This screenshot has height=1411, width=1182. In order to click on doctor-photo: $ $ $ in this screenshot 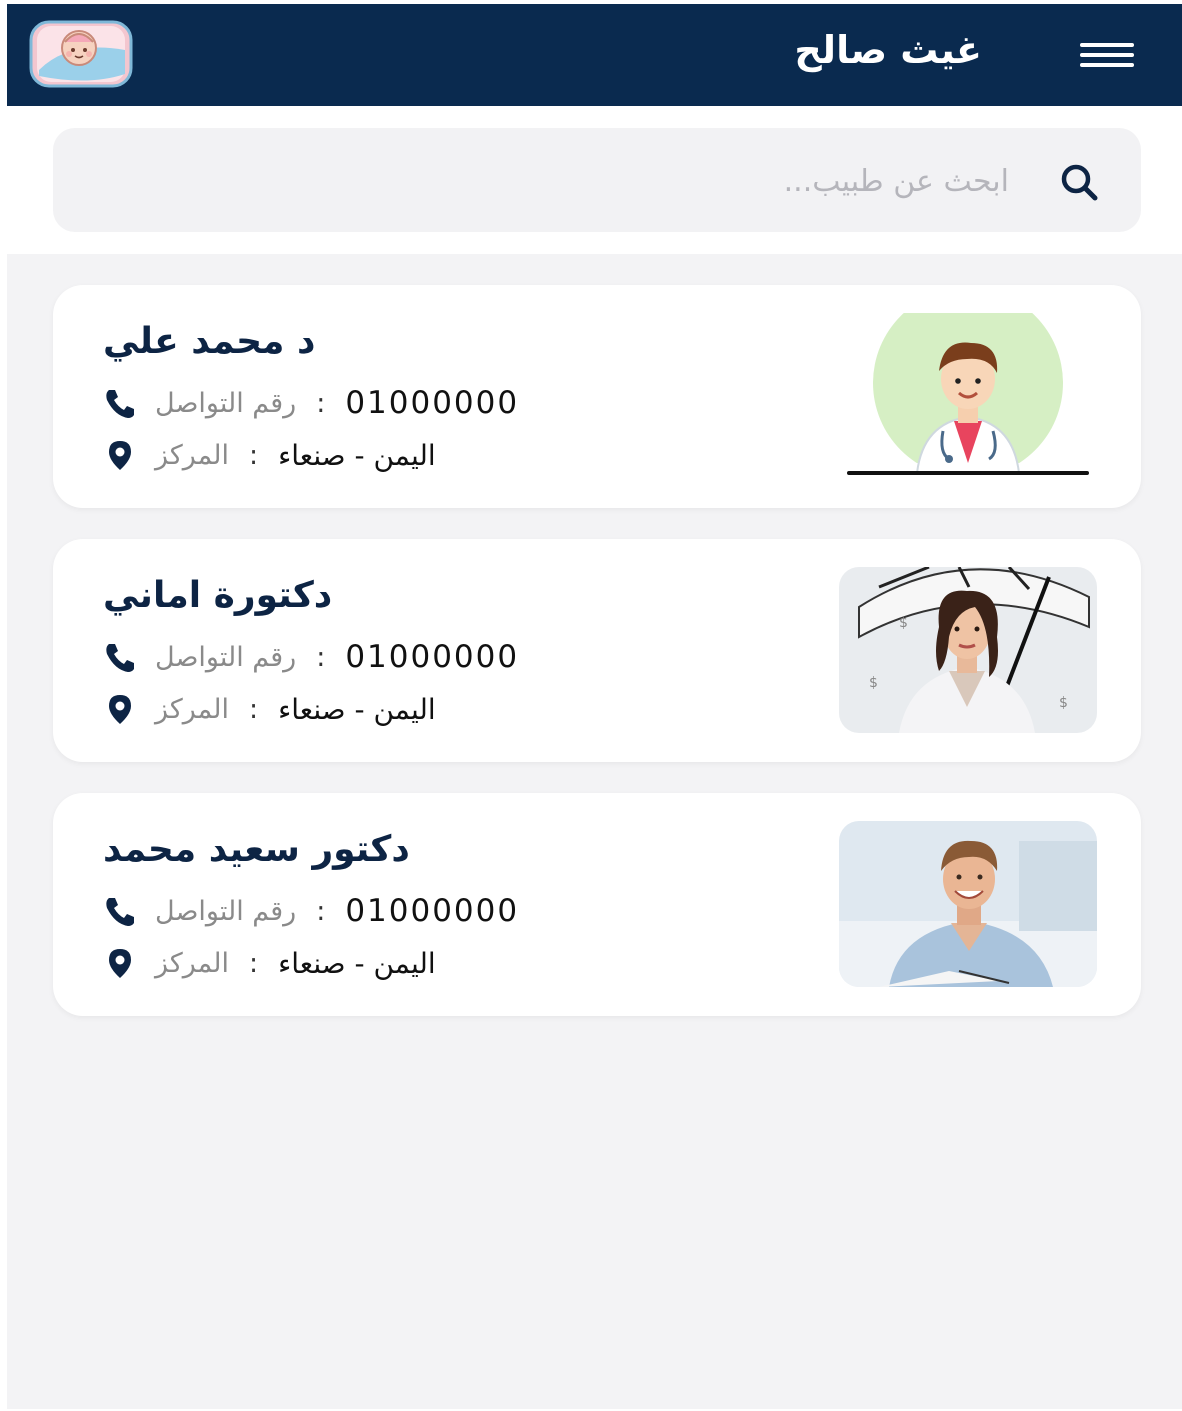, I will do `click(968, 650)`.